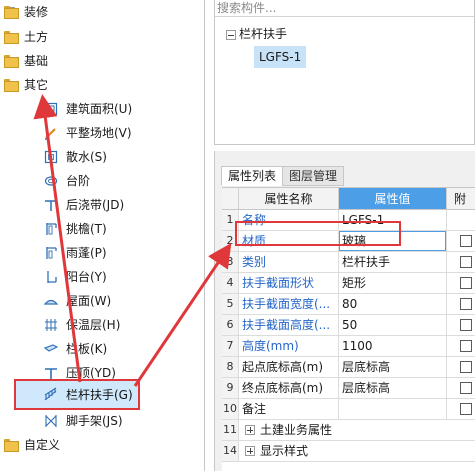 This screenshot has height=471, width=475. I want to click on property-row: 9 终点底标高(m) 层底标高, so click(348, 388).